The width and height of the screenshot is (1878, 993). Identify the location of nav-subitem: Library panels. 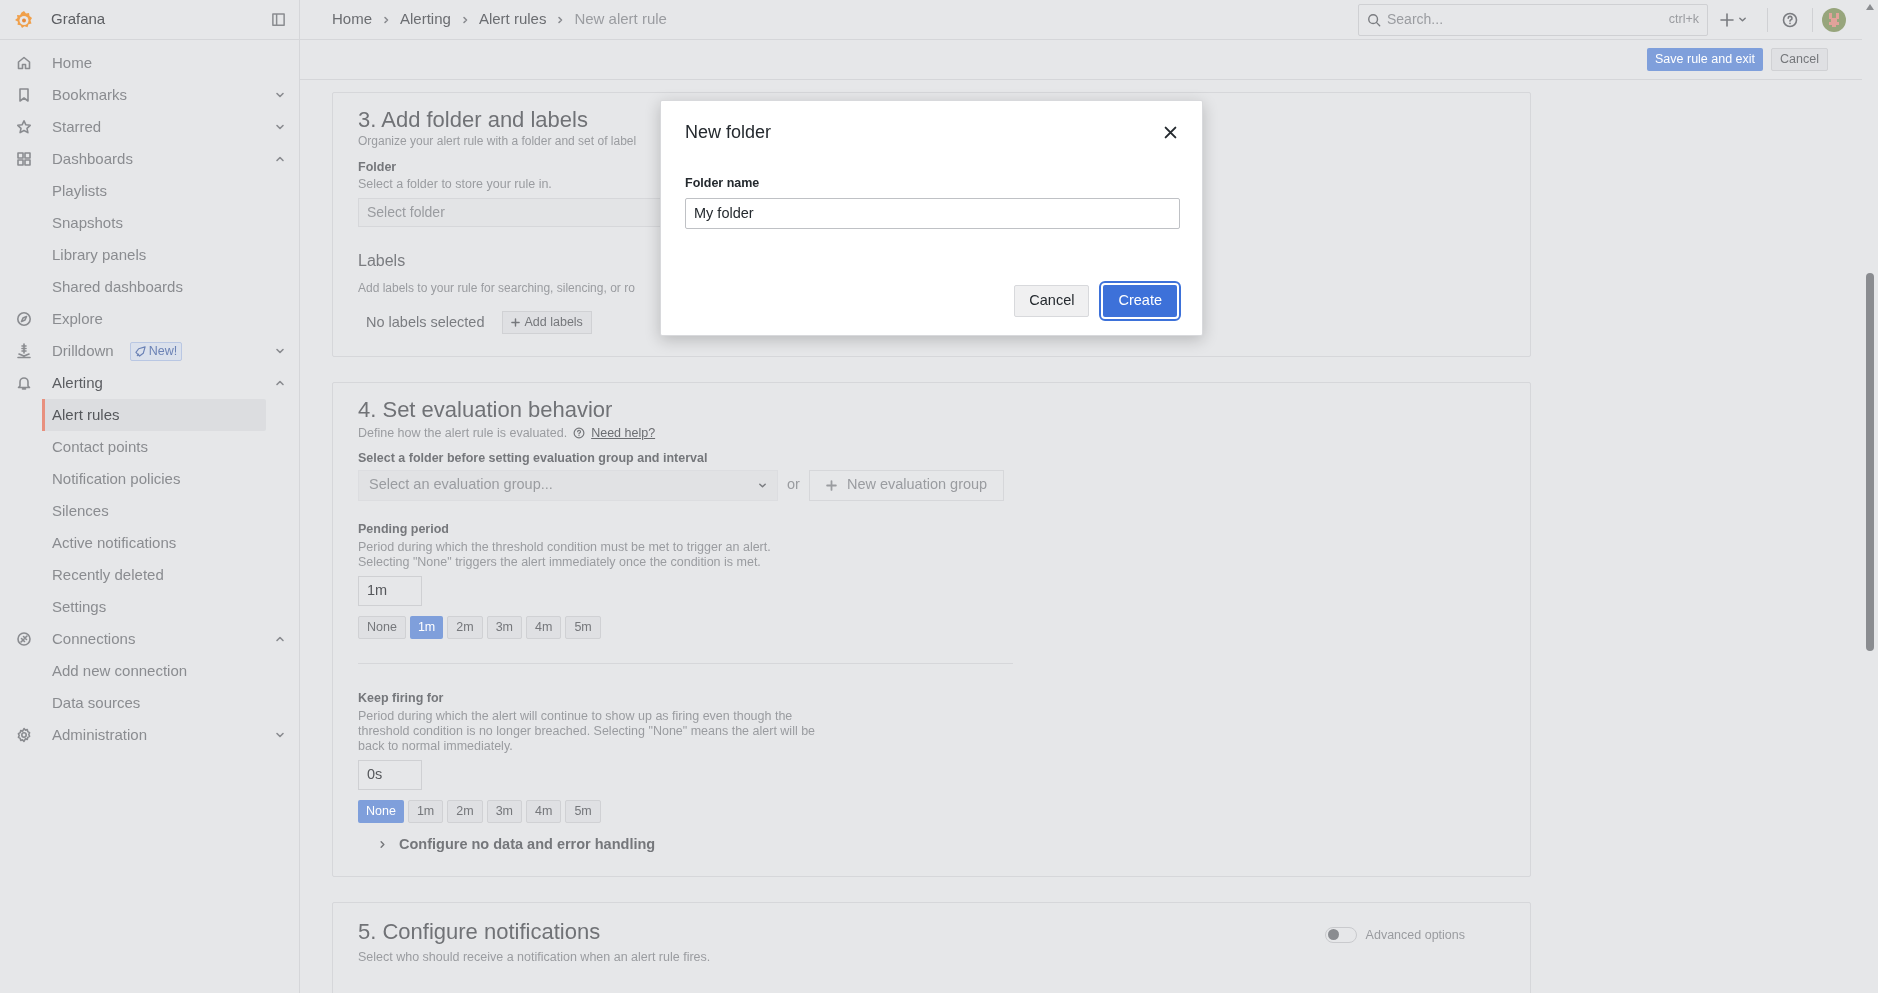
(154, 255).